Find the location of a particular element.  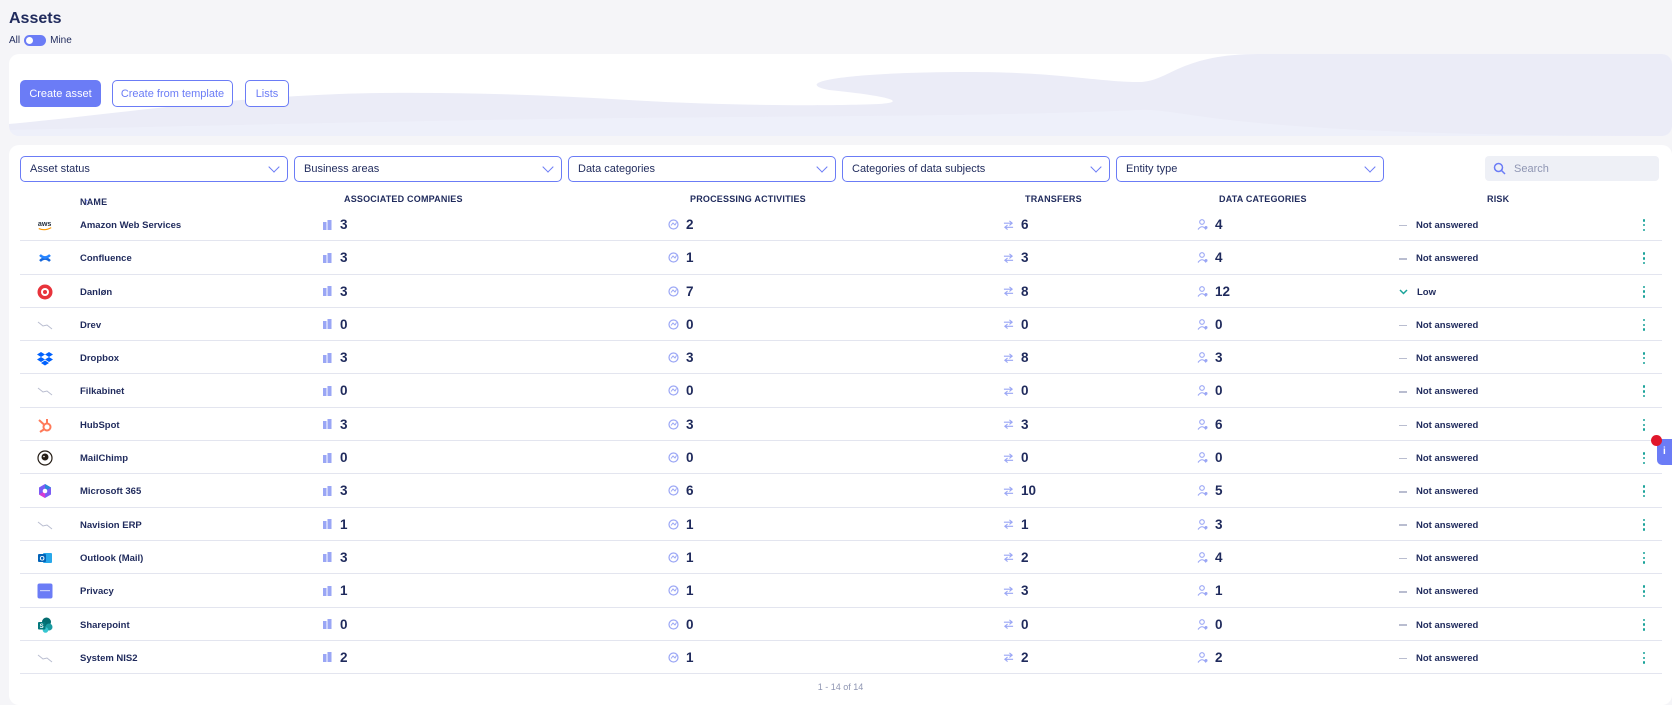

asset-name: Privacy is located at coordinates (97, 591).